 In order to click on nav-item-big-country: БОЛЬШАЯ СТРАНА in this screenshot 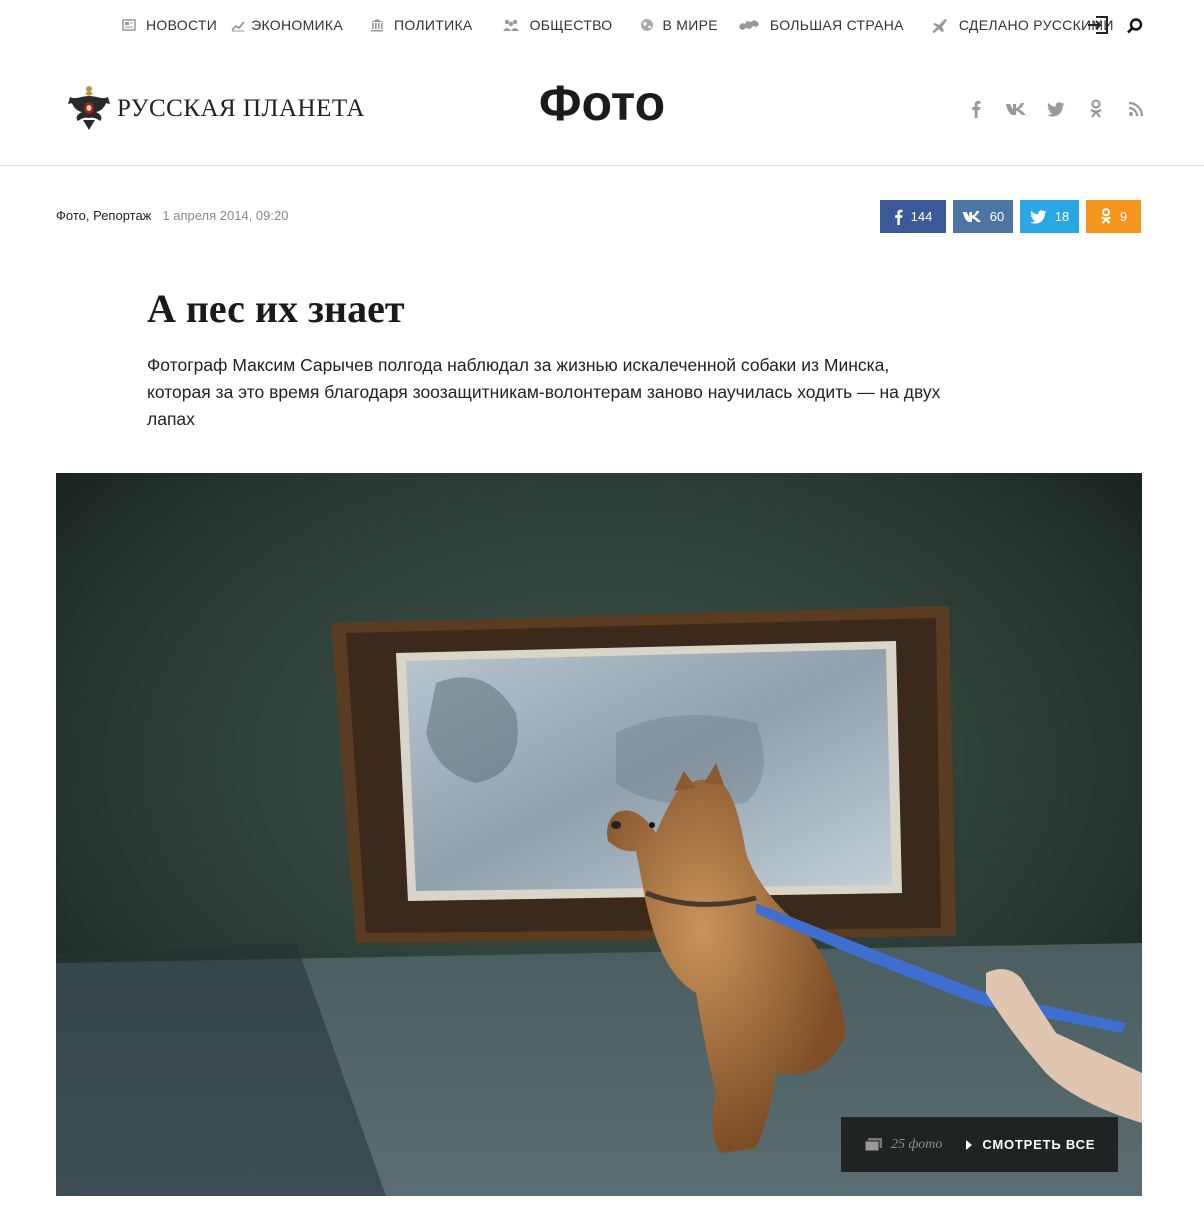, I will do `click(821, 25)`.